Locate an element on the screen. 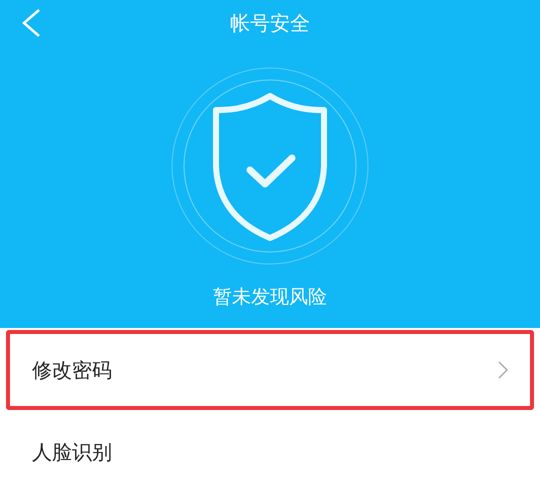  row-label: 修改密码 is located at coordinates (72, 370).